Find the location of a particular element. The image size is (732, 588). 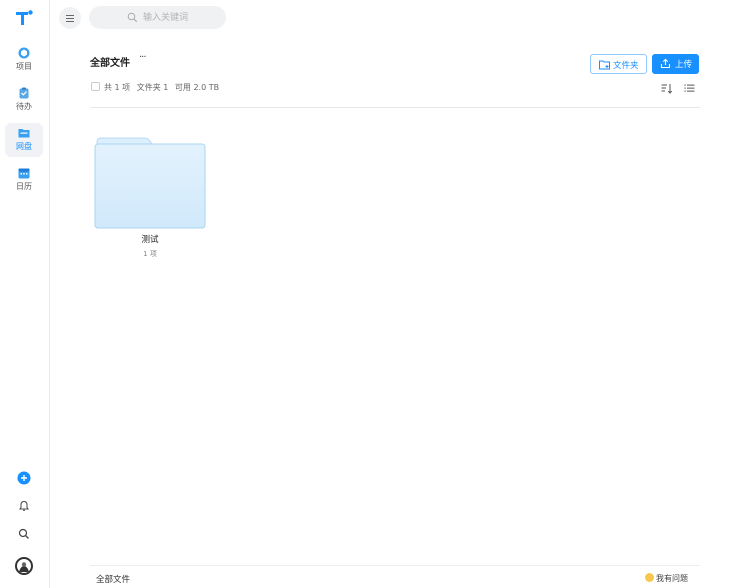

sidebar-item-todo: 待办 is located at coordinates (24, 100).